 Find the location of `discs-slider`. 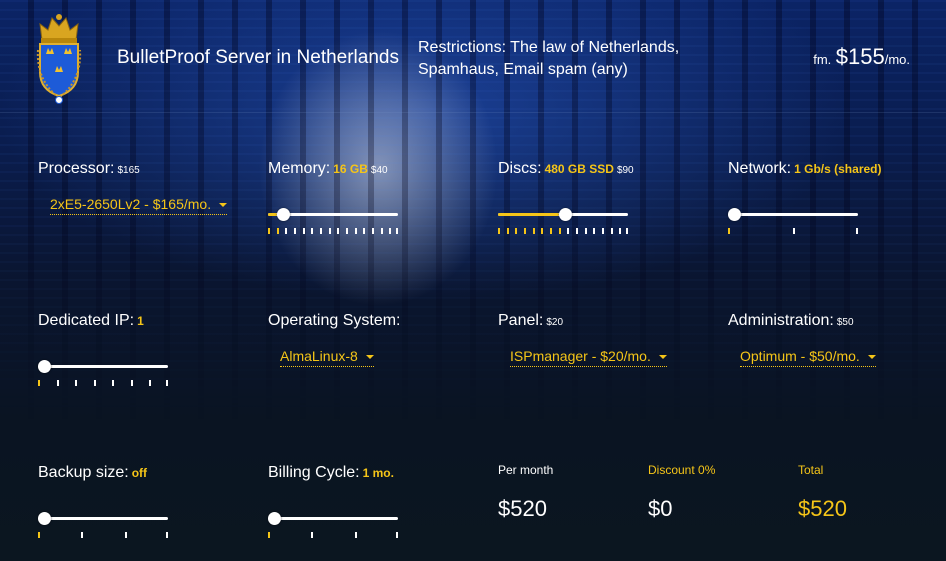

discs-slider is located at coordinates (564, 222).